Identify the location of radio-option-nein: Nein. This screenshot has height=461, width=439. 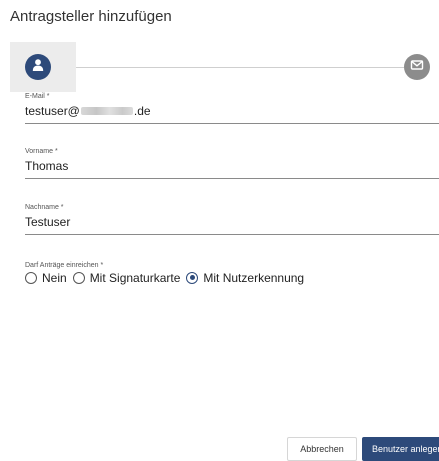
(46, 278).